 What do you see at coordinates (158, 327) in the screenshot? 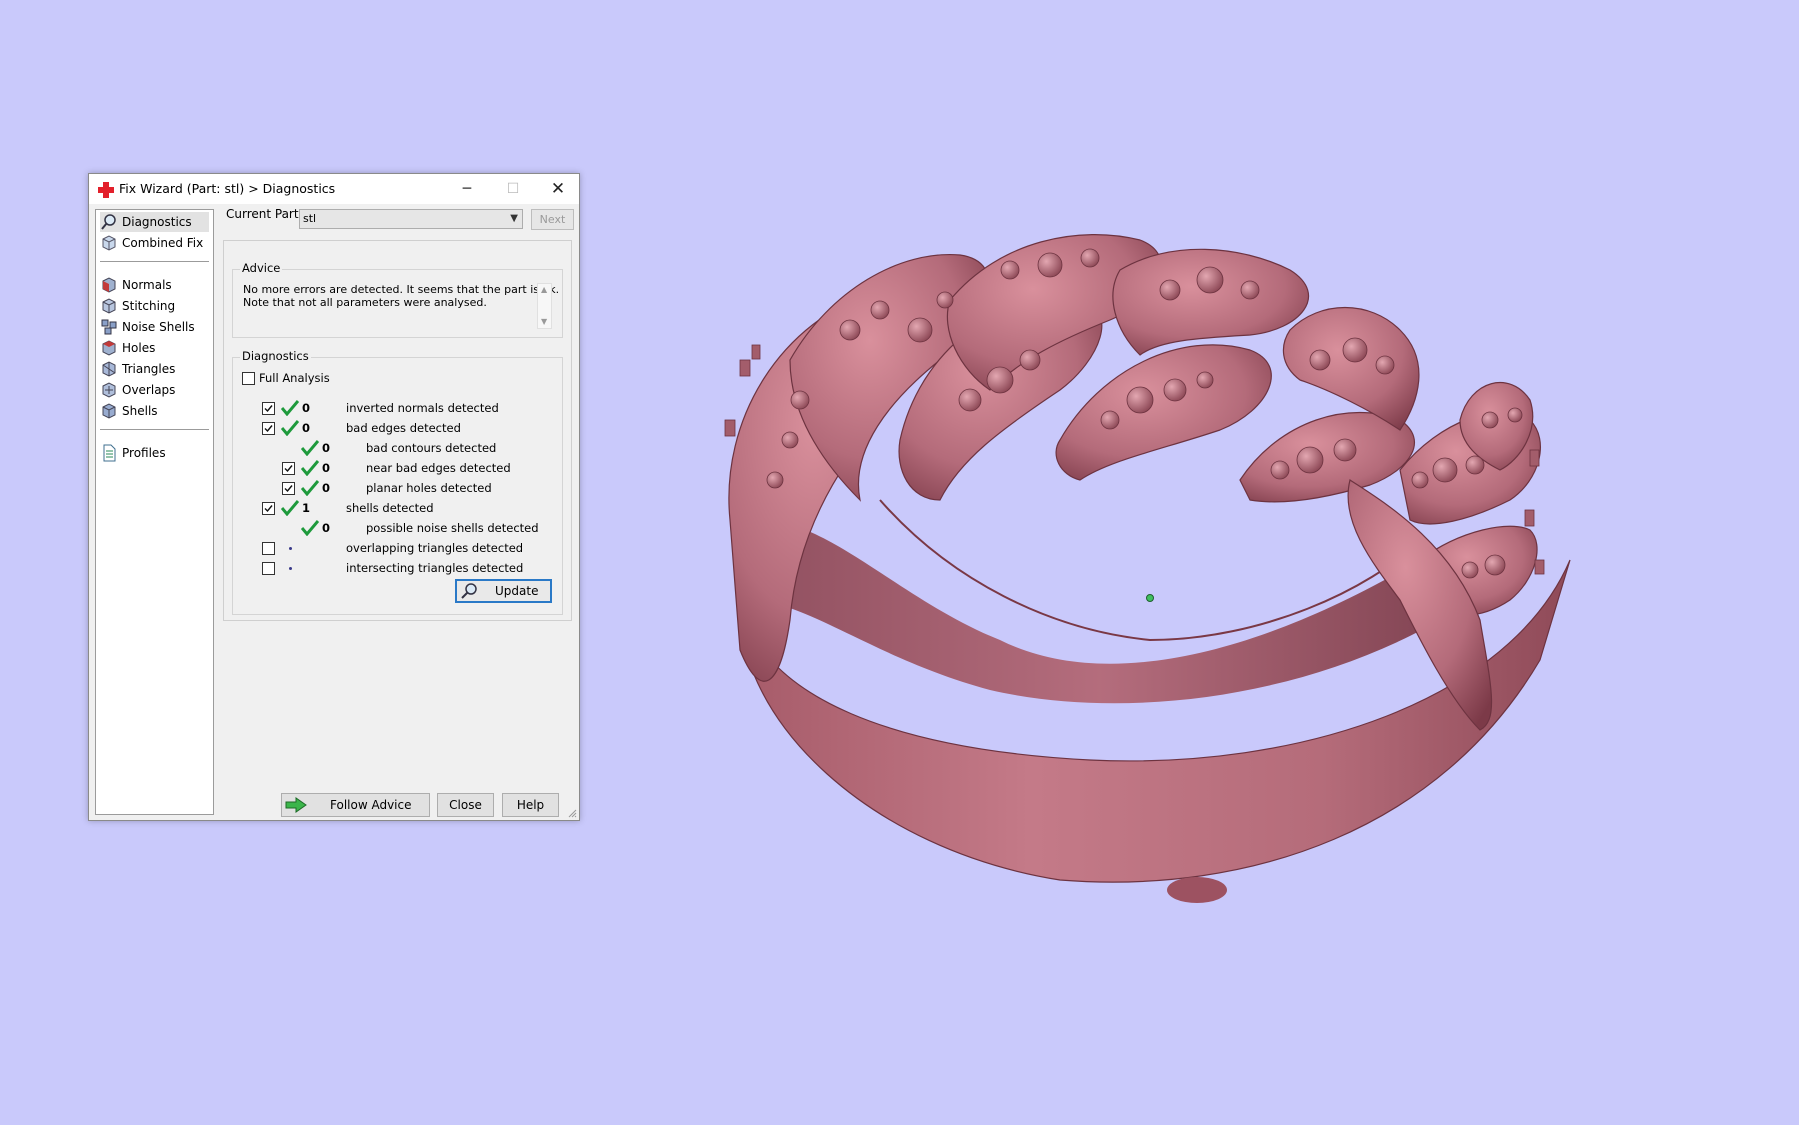
I see `sidebar-item-label: Noise Shells` at bounding box center [158, 327].